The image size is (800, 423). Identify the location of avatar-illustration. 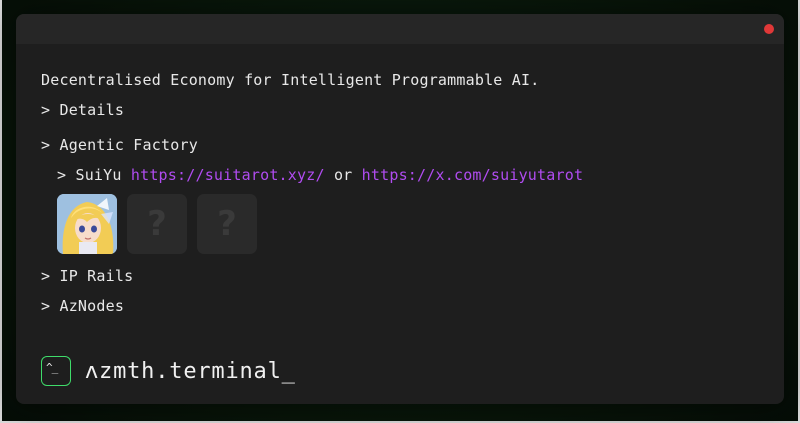
(87, 224).